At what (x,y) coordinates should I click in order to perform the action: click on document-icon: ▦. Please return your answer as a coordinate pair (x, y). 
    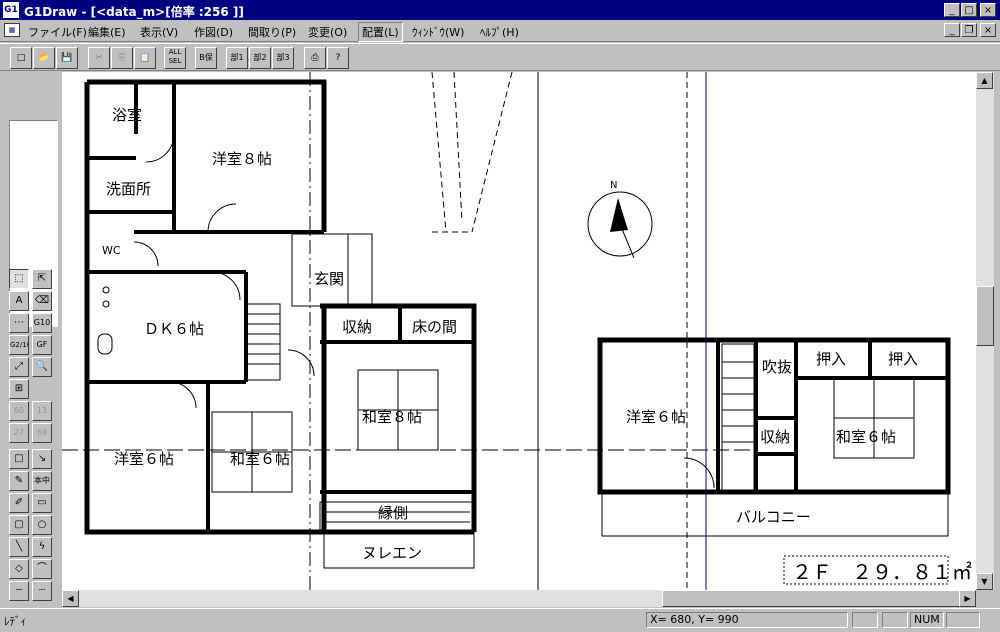
    Looking at the image, I should click on (12, 30).